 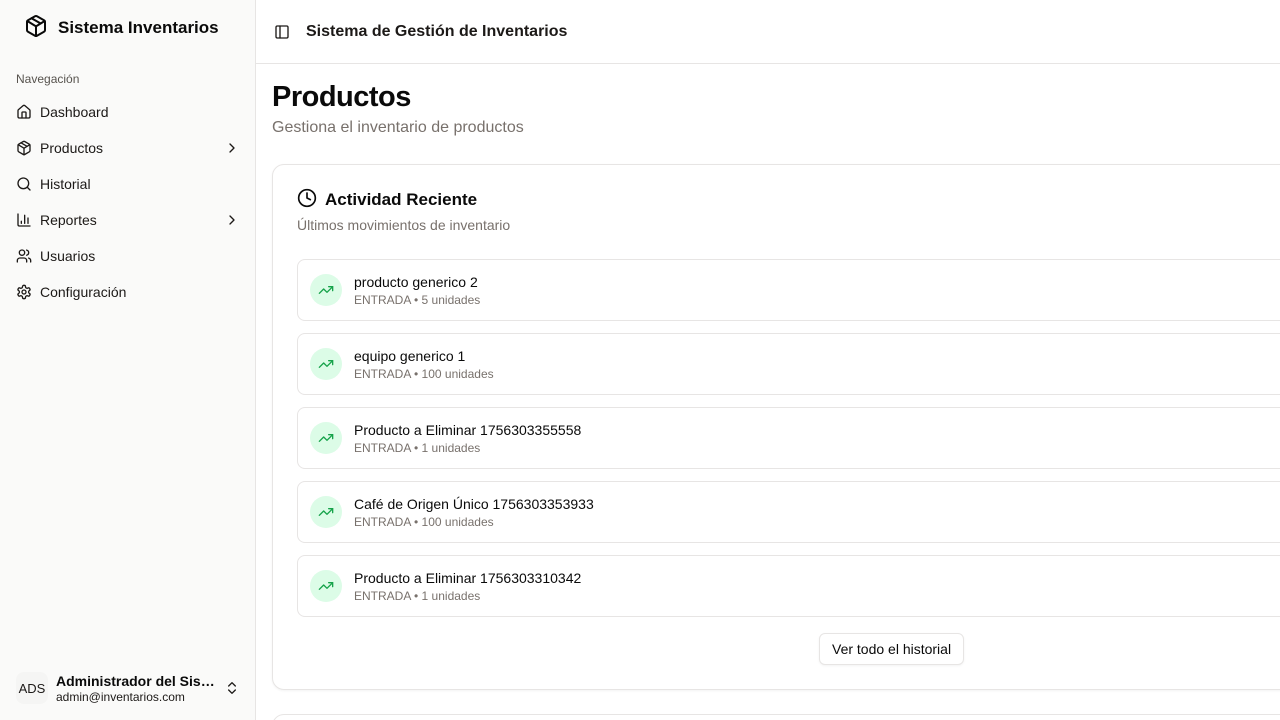 I want to click on activity-product-name: Producto a Eliminar 1756303310342, so click(x=468, y=577).